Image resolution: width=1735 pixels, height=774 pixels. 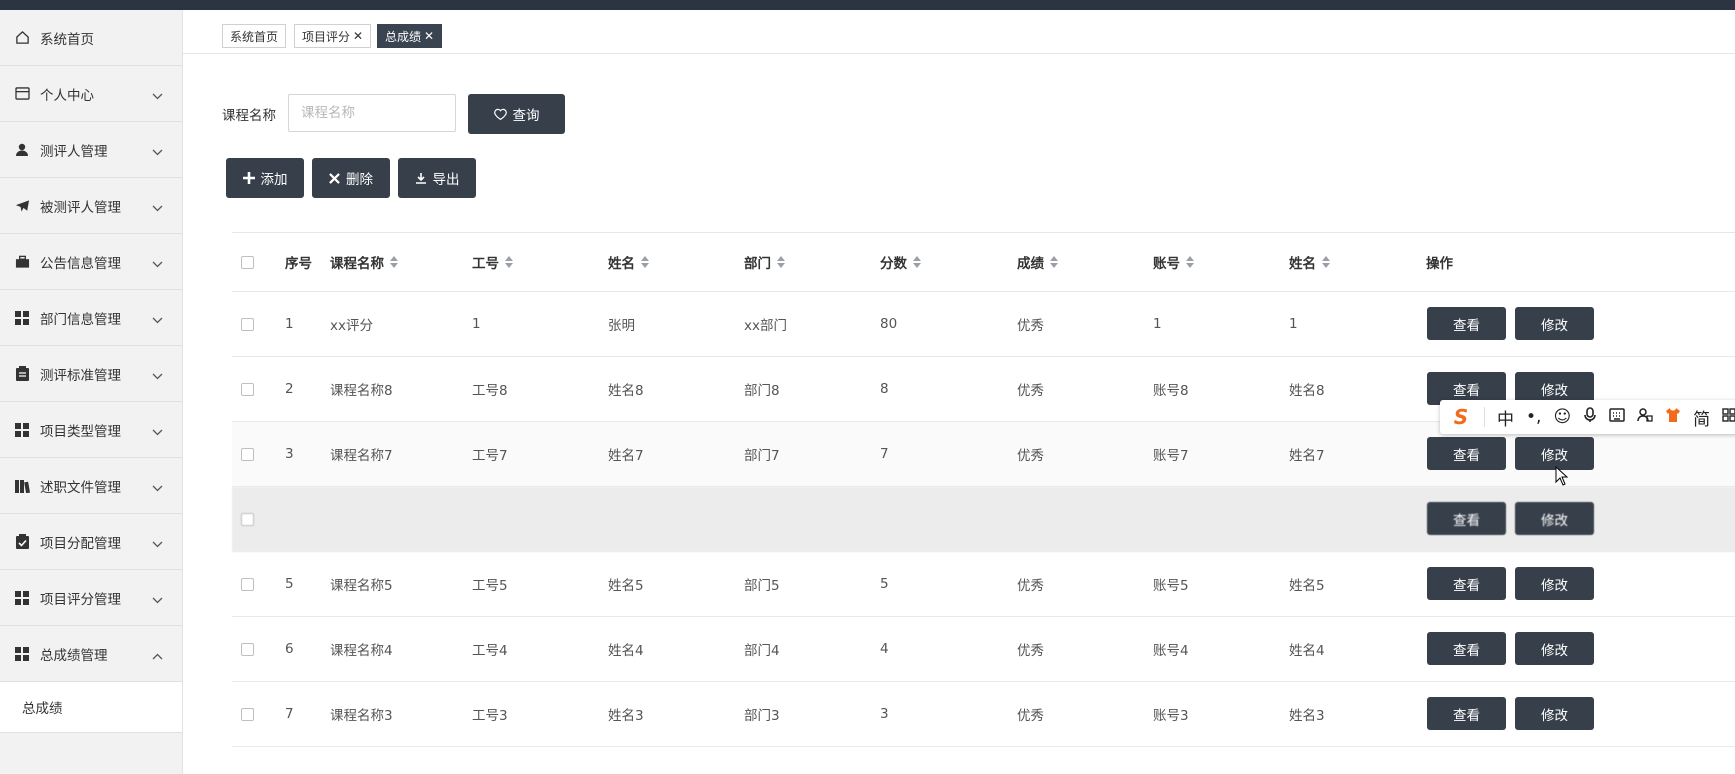 What do you see at coordinates (326, 36) in the screenshot?
I see `tab-label: 项目评分` at bounding box center [326, 36].